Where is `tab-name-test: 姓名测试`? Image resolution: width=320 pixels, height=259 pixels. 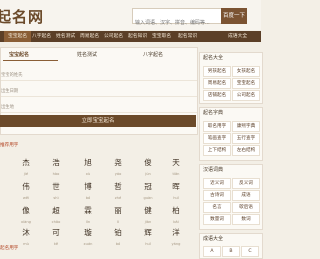
tab-name-test: 姓名测试 is located at coordinates (87, 54).